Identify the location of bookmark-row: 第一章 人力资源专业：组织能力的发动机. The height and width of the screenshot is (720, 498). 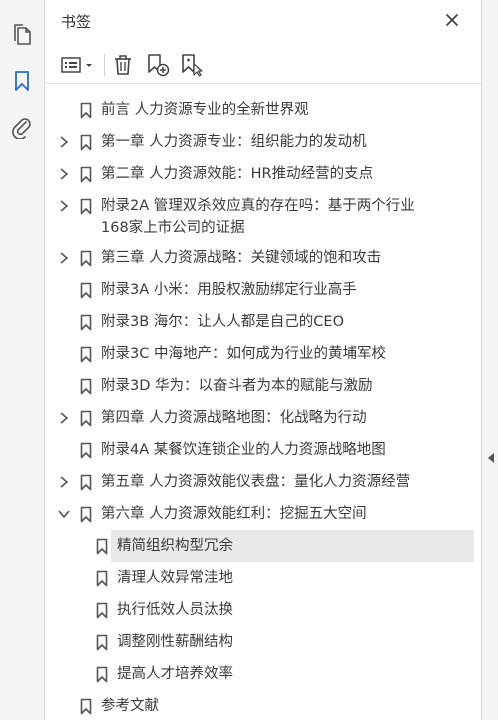
(263, 142).